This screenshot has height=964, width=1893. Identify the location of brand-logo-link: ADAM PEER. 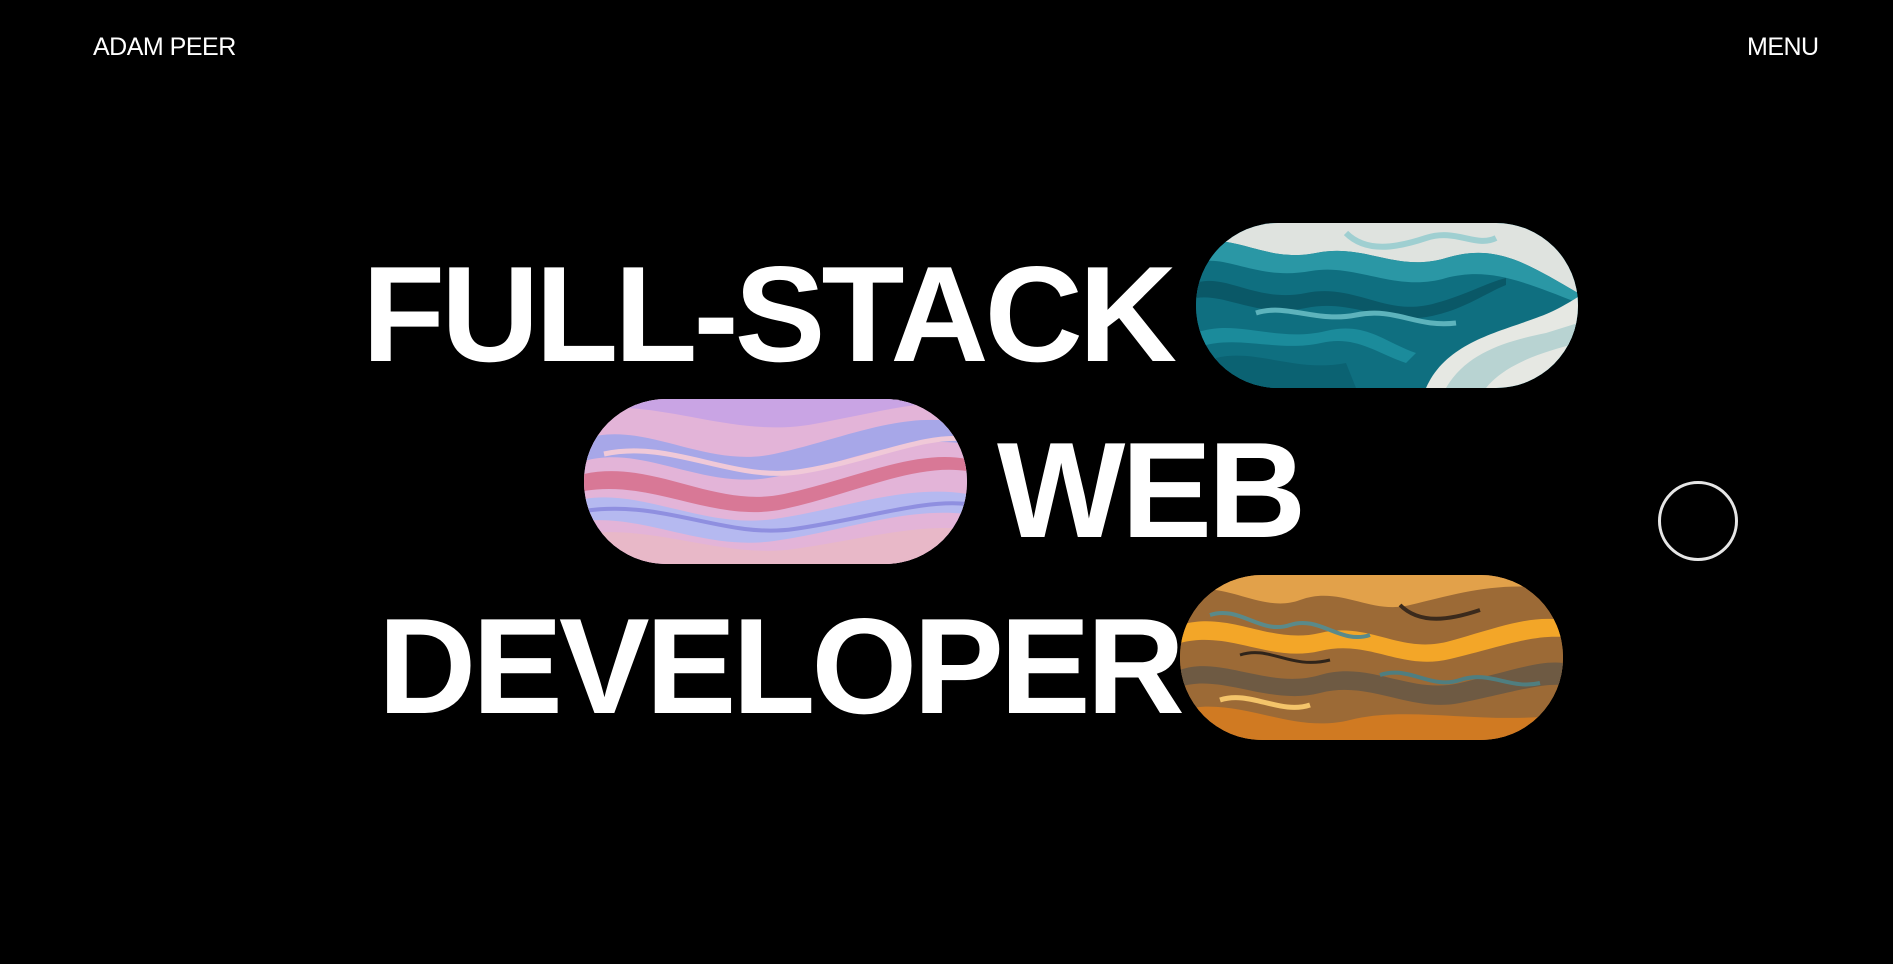
(164, 47).